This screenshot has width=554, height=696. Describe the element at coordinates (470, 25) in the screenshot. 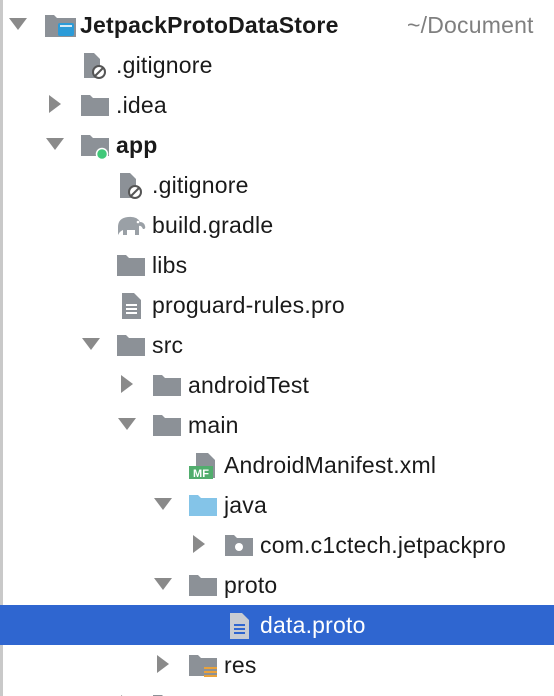

I see `project-path: ~/Document` at that location.